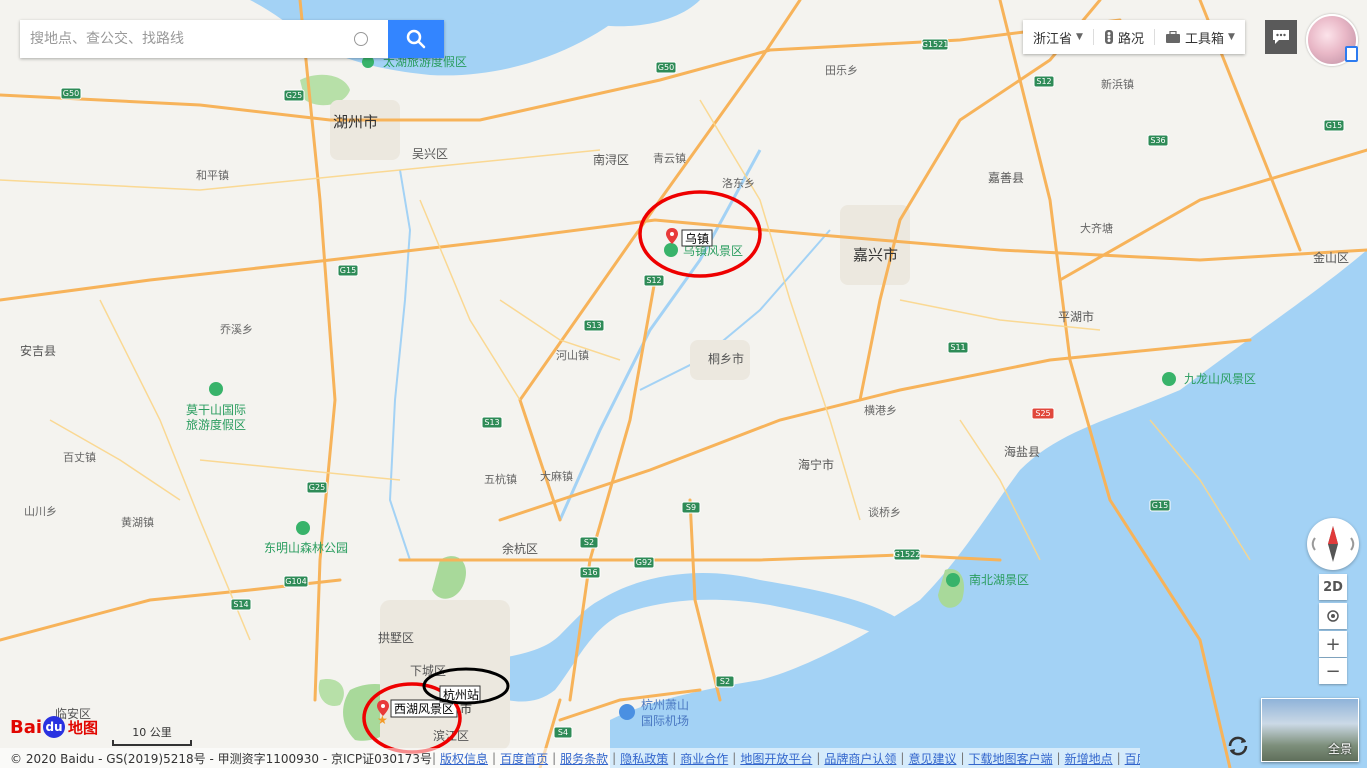 The width and height of the screenshot is (1367, 768). Describe the element at coordinates (1011, 758) in the screenshot. I see `footer-link: 下载地图客户端` at that location.